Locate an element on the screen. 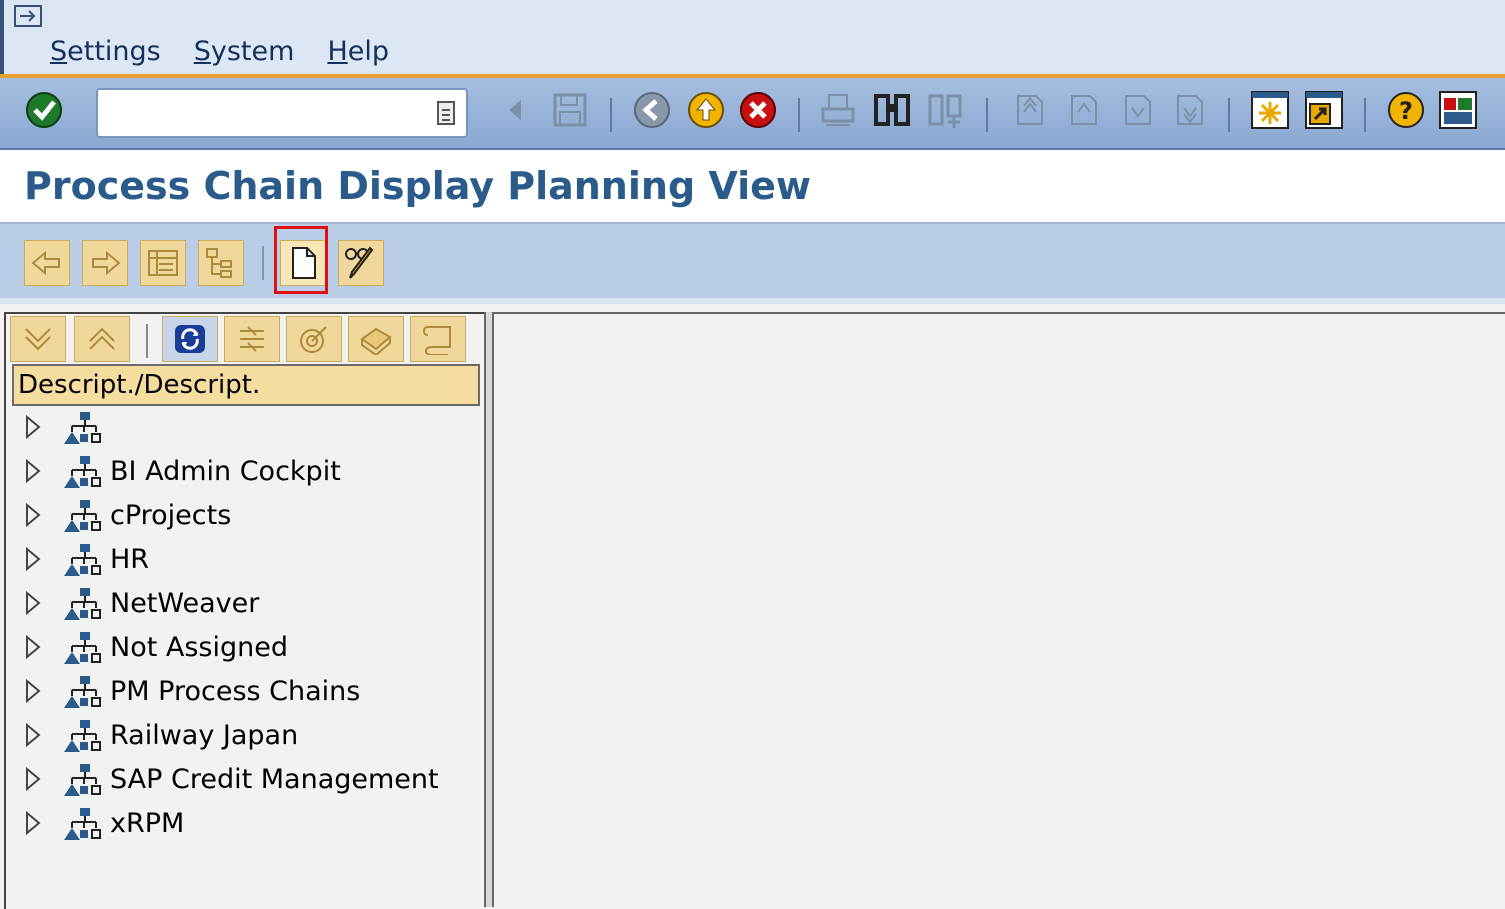  list-icon is located at coordinates (163, 263).